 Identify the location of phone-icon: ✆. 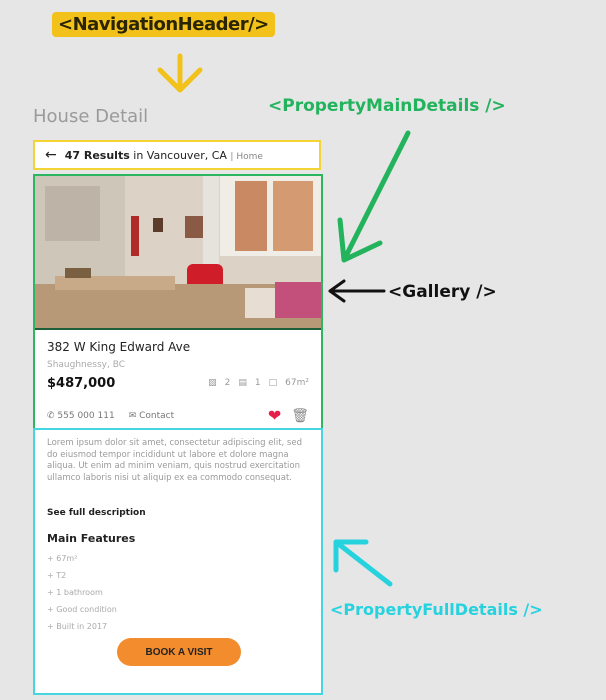
(51, 415).